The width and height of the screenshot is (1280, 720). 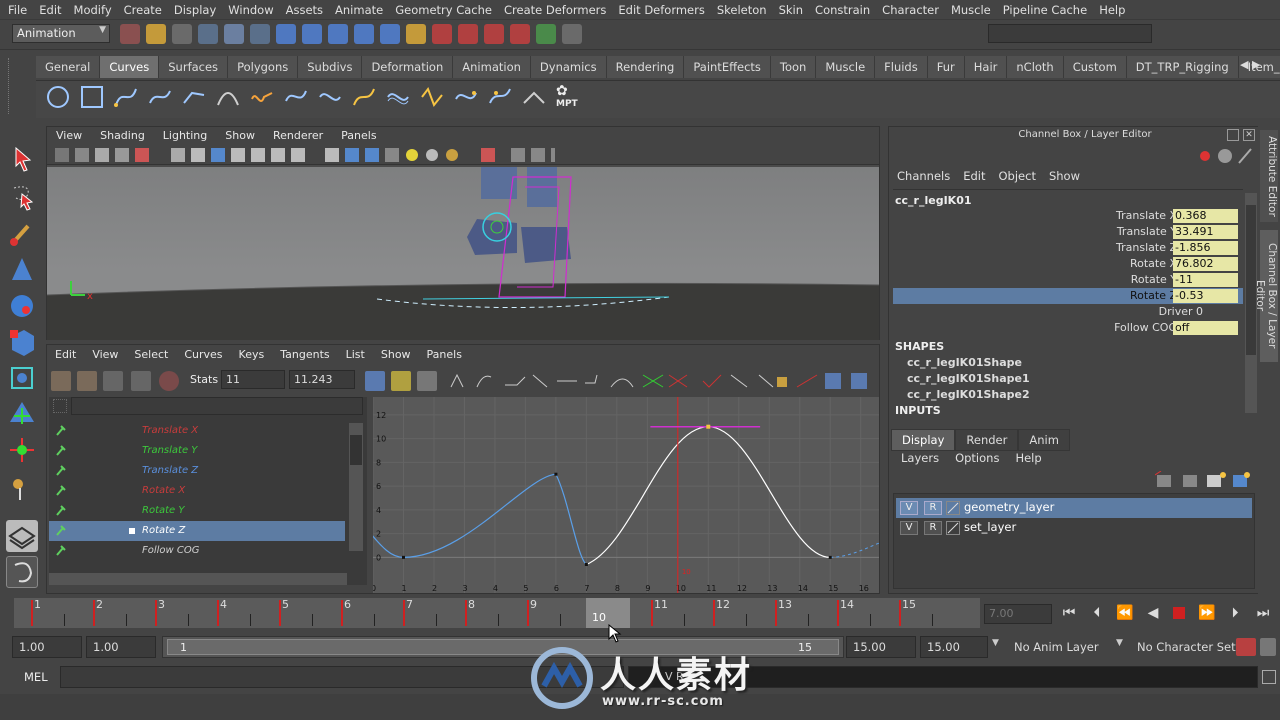 I want to click on channel-menu-edit: Edit, so click(x=972, y=176).